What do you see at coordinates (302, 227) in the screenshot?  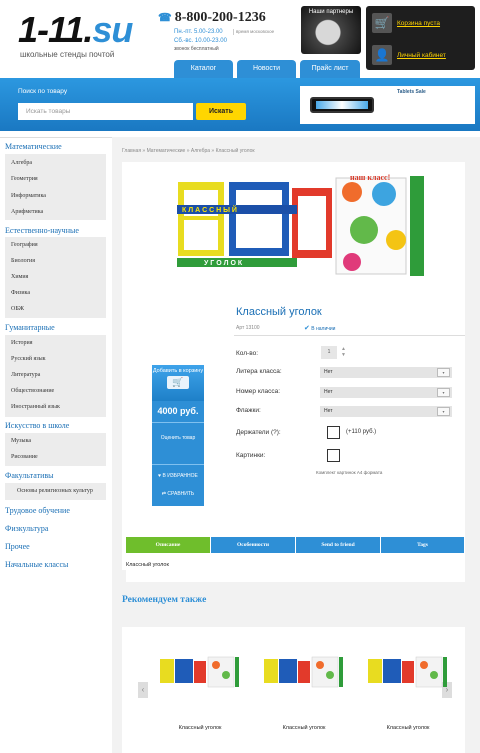 I see `product-image: К Л А С С Н Ы Й У Г О Л О К наш класс!` at bounding box center [302, 227].